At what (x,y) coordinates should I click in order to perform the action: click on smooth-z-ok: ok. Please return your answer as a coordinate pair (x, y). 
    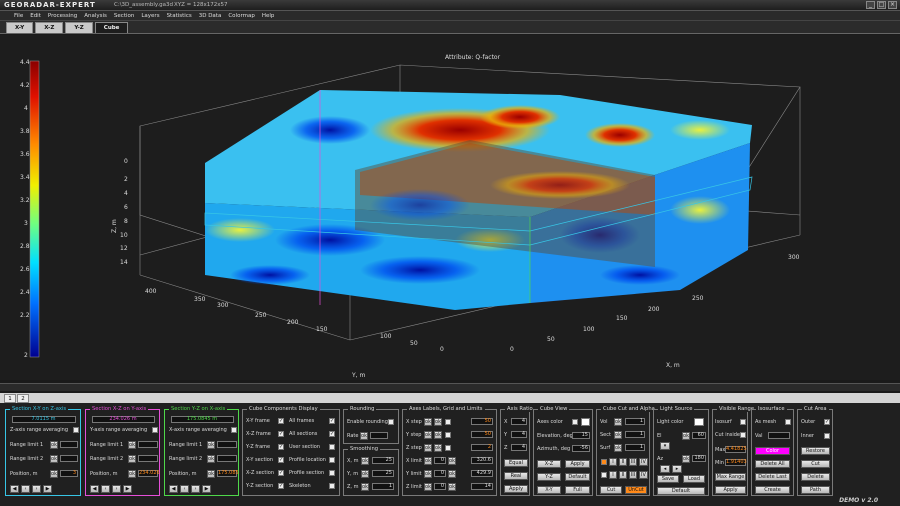
    Looking at the image, I should click on (365, 487).